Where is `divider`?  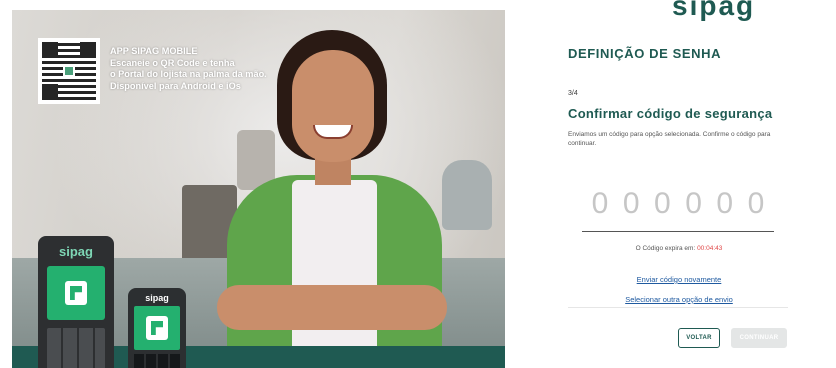 divider is located at coordinates (678, 307).